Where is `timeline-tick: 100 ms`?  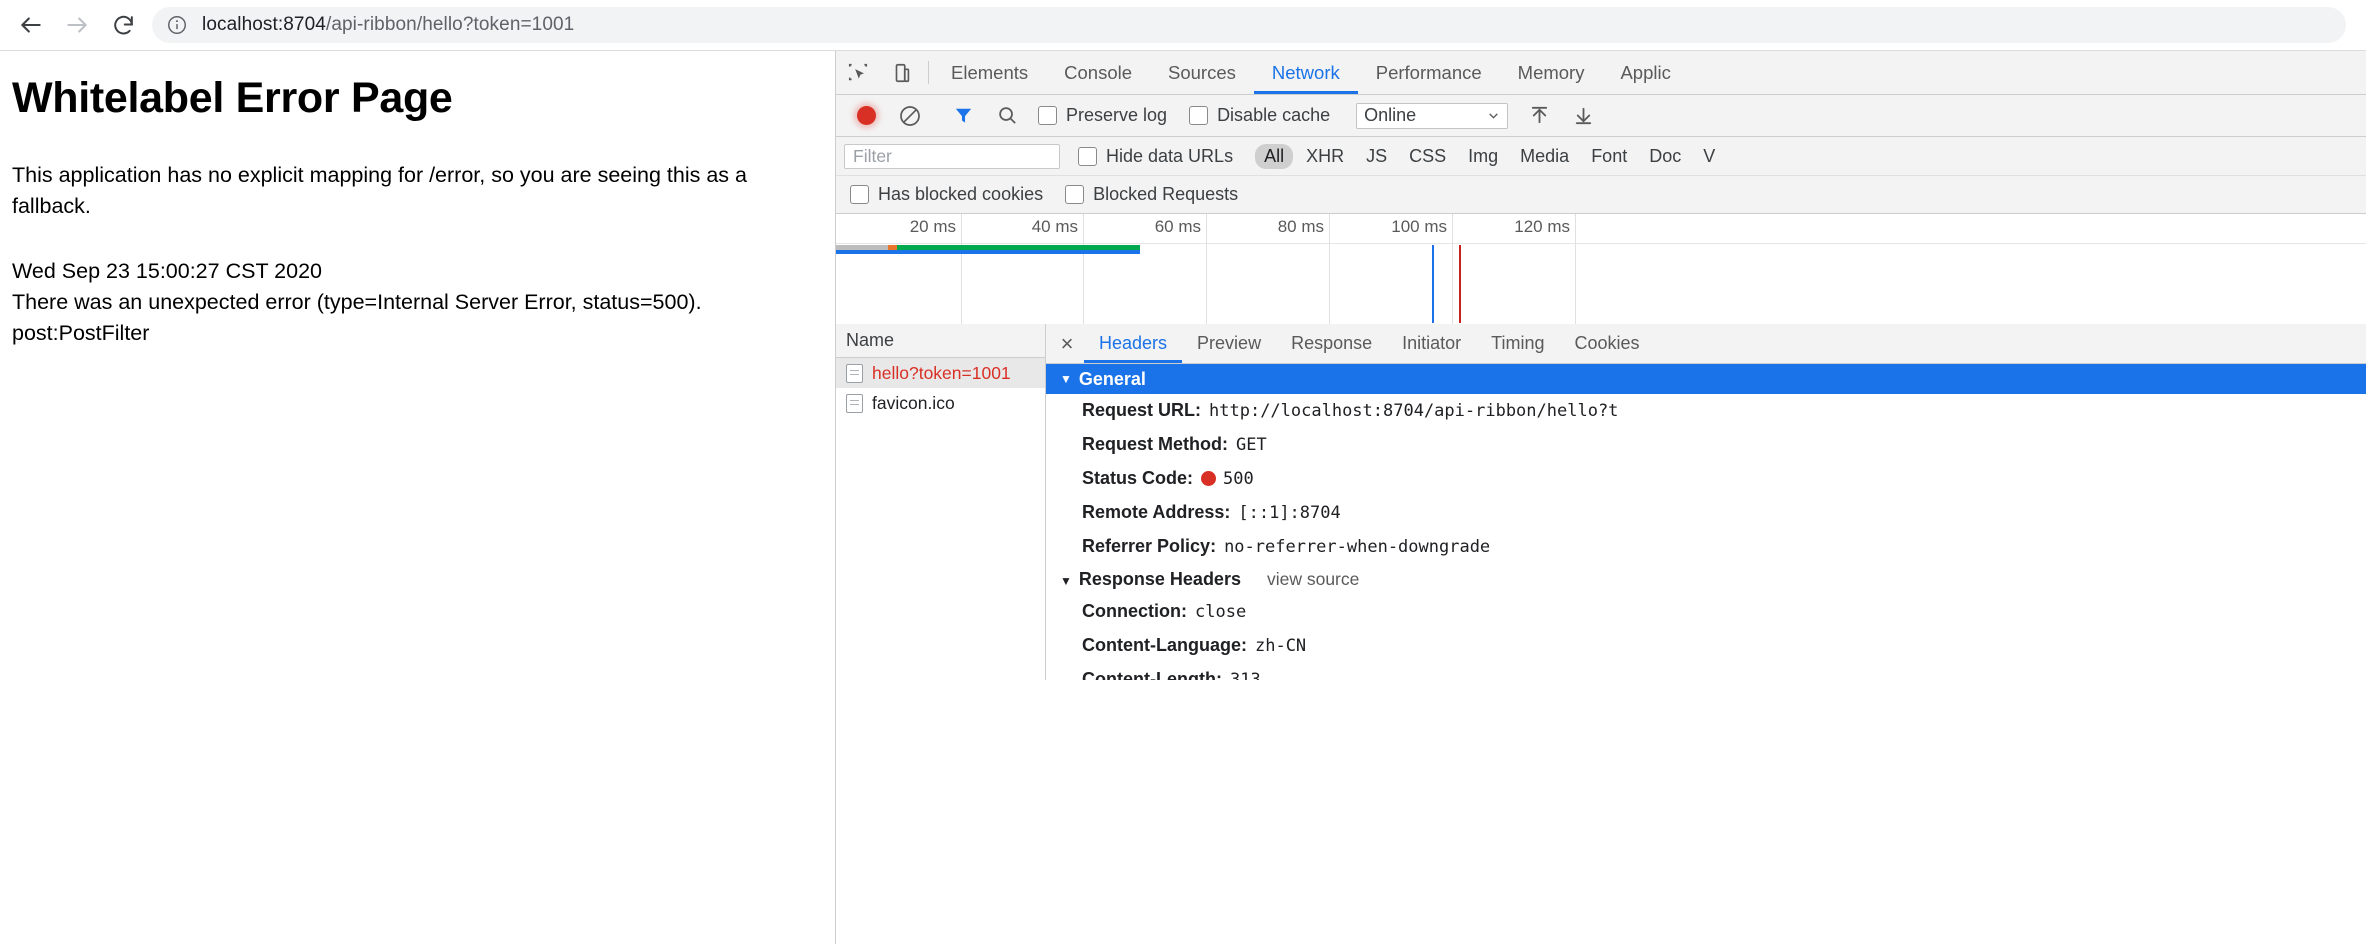
timeline-tick: 100 ms is located at coordinates (1419, 226).